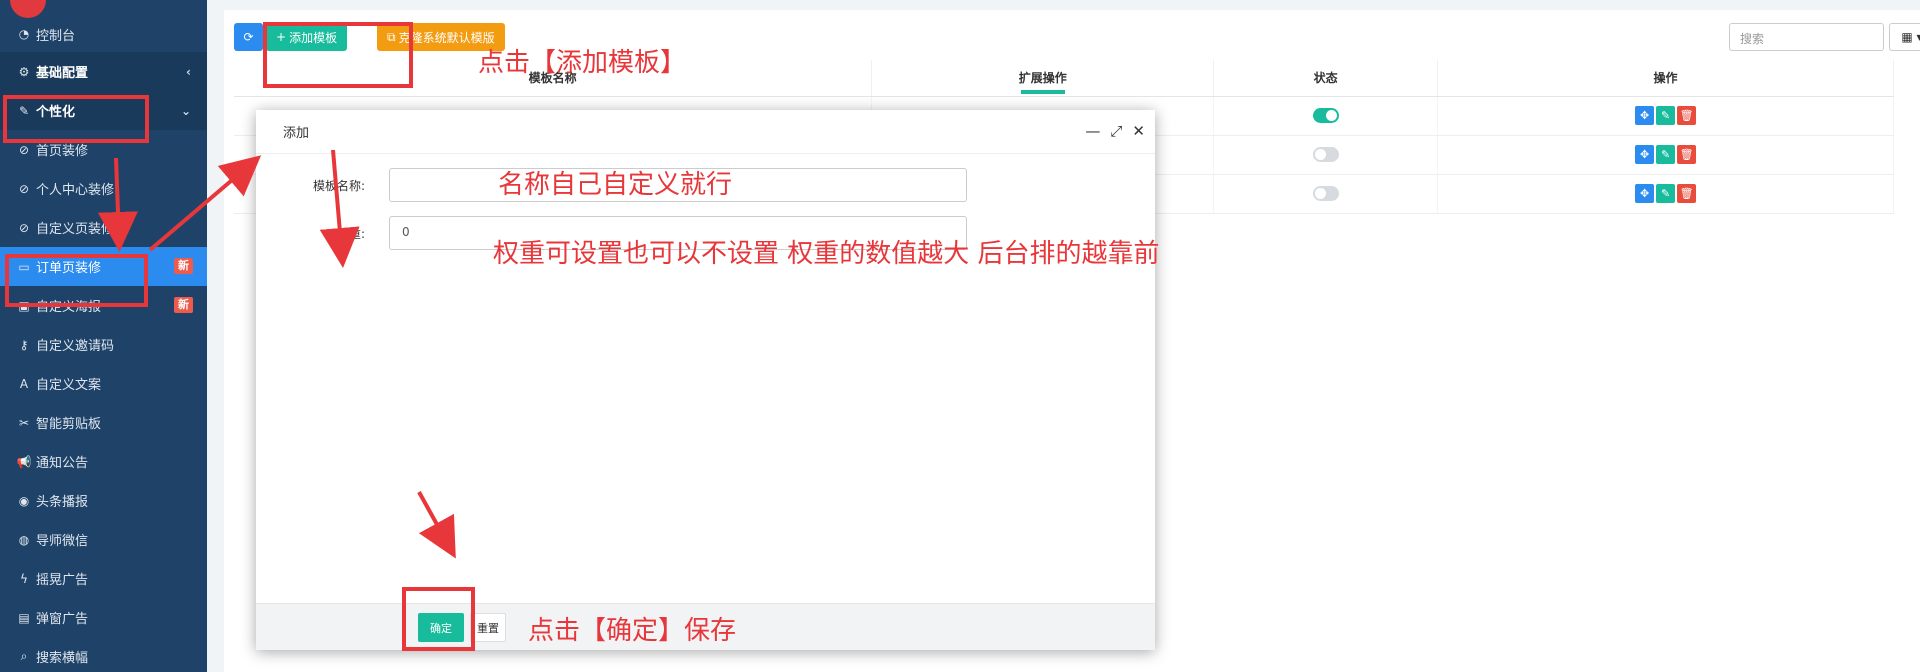 This screenshot has width=1920, height=672. Describe the element at coordinates (296, 133) in the screenshot. I see `dialog-title: 添加` at that location.